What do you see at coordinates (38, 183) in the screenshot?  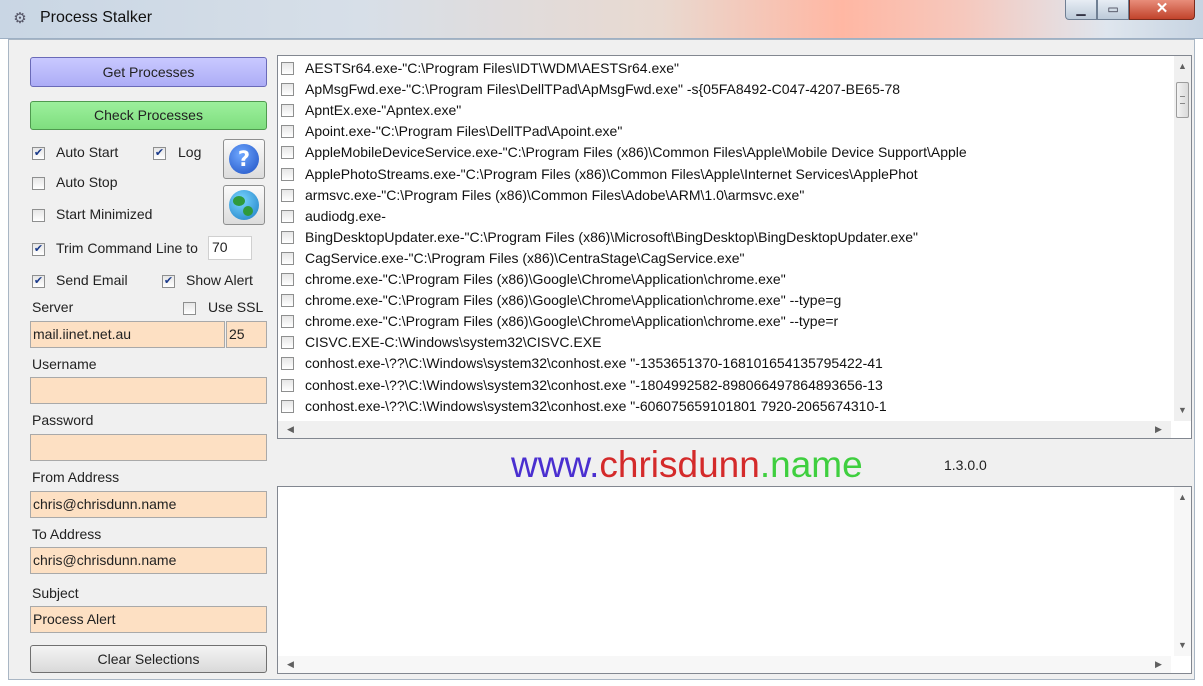 I see `auto-stop-checkbox` at bounding box center [38, 183].